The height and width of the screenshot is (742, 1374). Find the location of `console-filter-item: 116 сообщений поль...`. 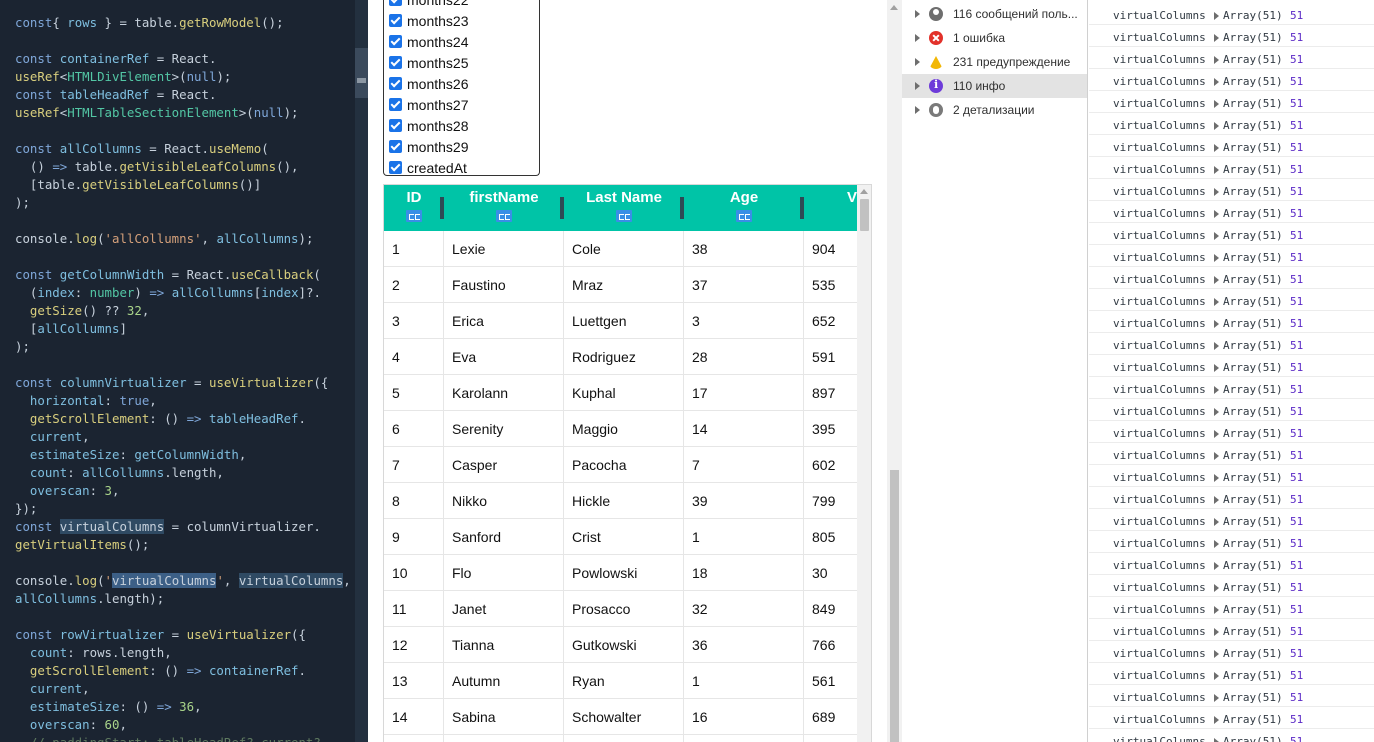

console-filter-item: 116 сообщений поль... is located at coordinates (994, 14).